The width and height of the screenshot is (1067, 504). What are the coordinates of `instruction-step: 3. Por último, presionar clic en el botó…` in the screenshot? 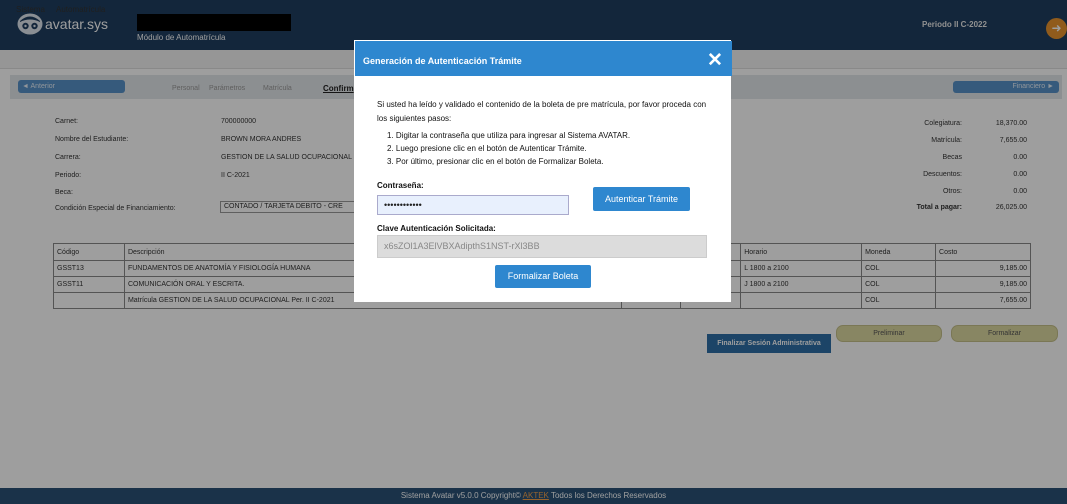 It's located at (495, 161).